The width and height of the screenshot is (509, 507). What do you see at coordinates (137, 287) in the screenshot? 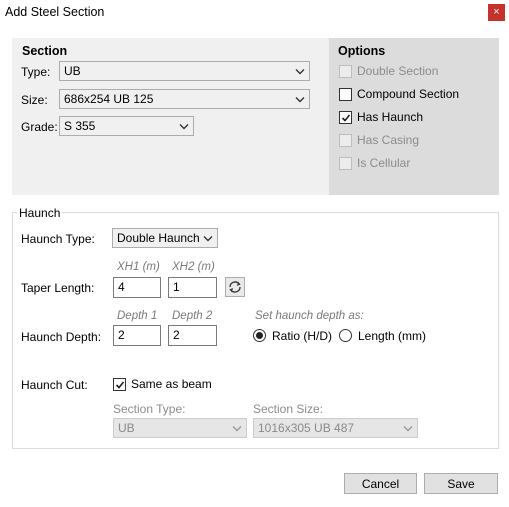
I see `xh1-input: 4` at bounding box center [137, 287].